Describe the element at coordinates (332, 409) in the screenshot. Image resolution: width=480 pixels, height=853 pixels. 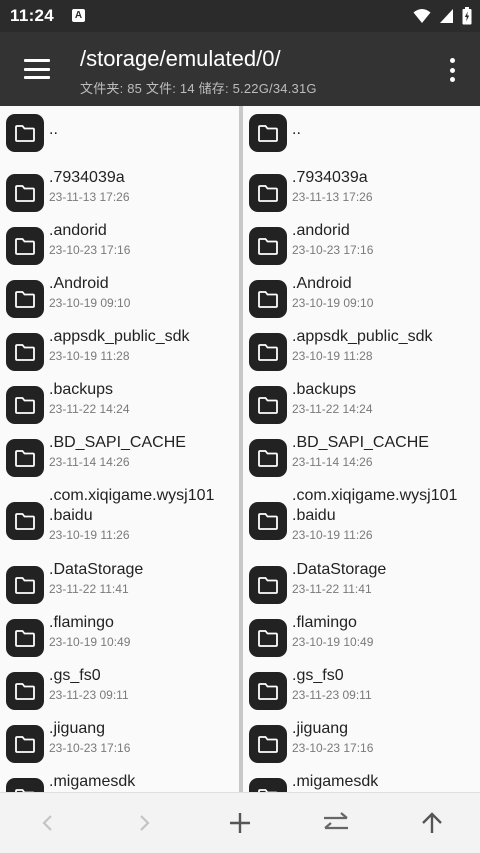
I see `file-date: 23-11-22 14:24` at that location.